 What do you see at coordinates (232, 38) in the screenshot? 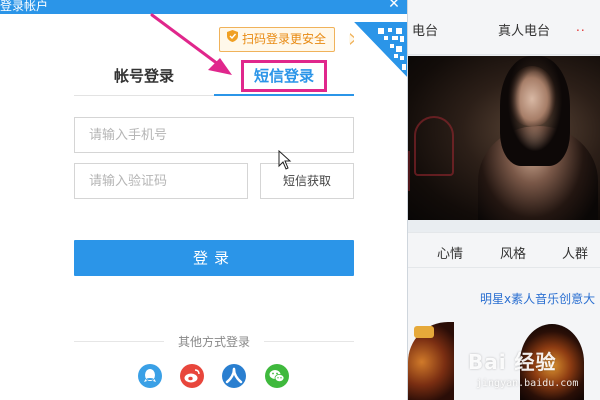
I see `shield-icon` at bounding box center [232, 38].